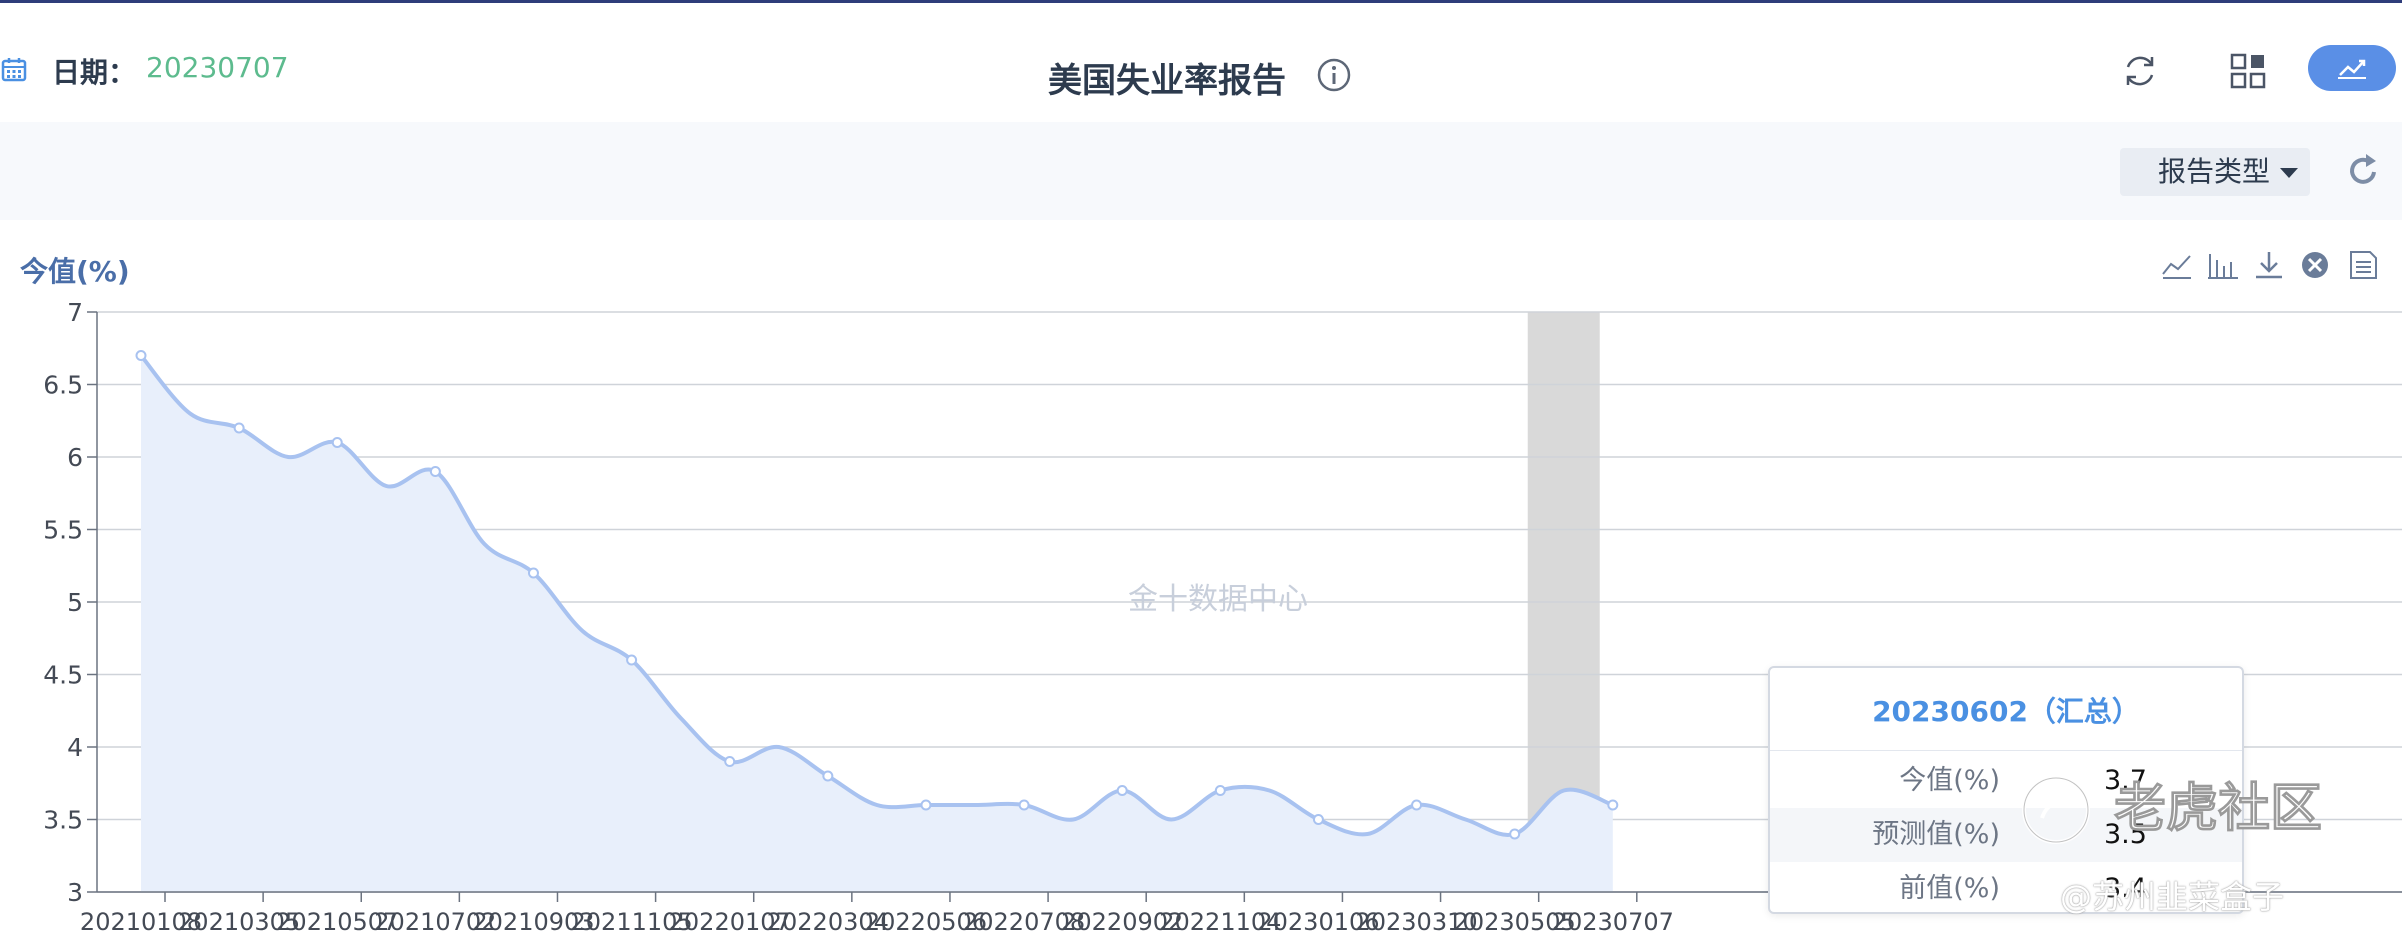 This screenshot has width=2402, height=948. What do you see at coordinates (63, 530) in the screenshot?
I see `y-tick-label: 5.5` at bounding box center [63, 530].